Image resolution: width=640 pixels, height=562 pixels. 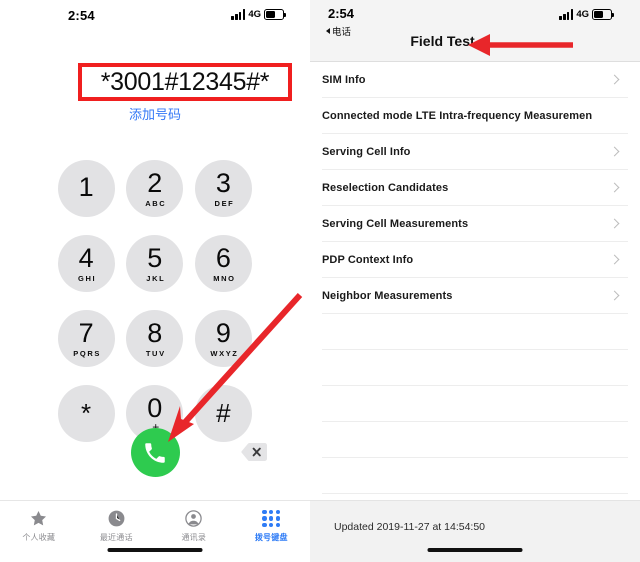 What do you see at coordinates (442, 41) in the screenshot?
I see `page-title: Field Test` at bounding box center [442, 41].